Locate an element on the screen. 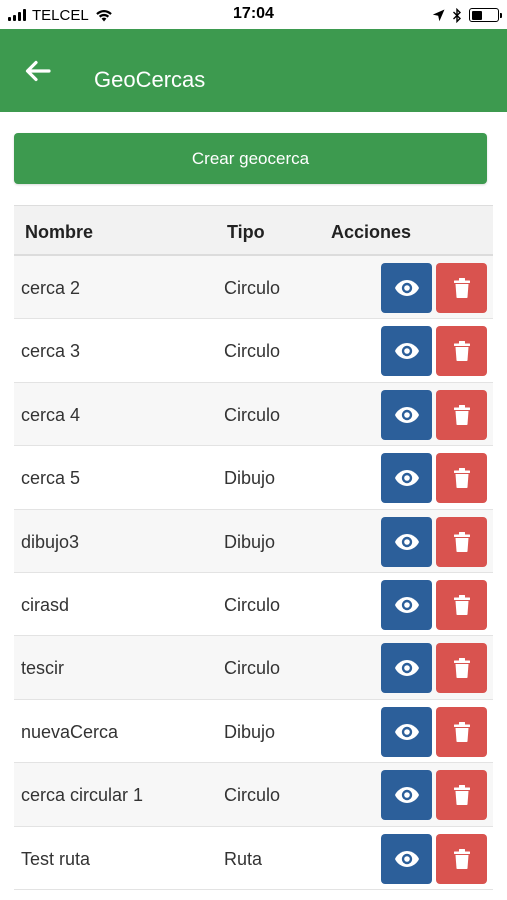 The image size is (507, 900). status-right is located at coordinates (467, 15).